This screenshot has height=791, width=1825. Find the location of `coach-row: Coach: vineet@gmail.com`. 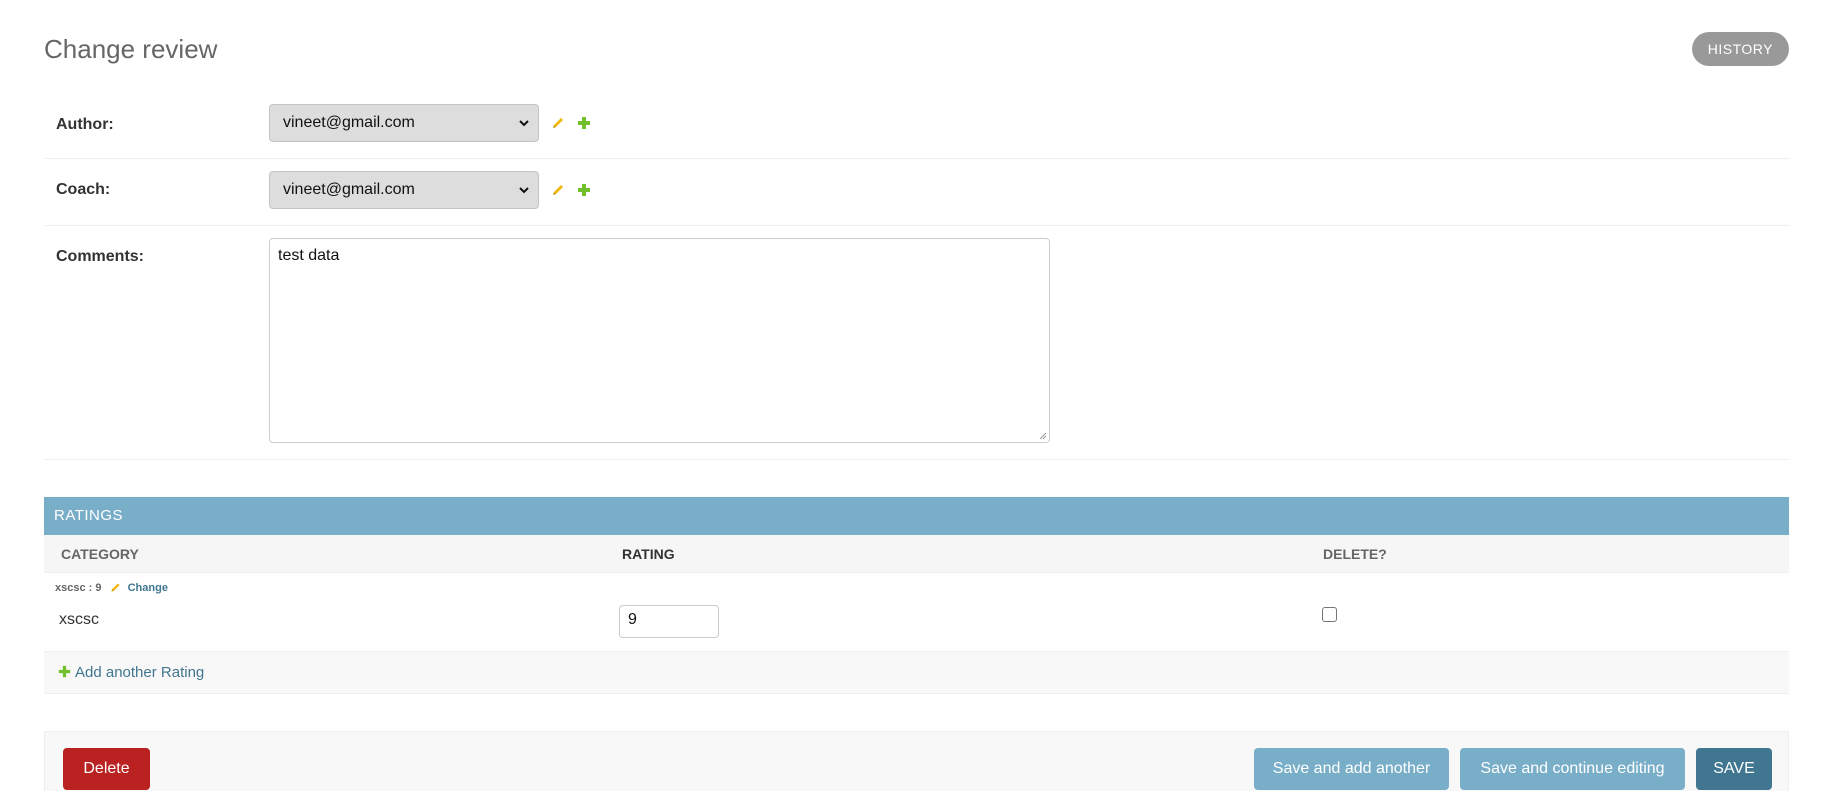

coach-row: Coach: vineet@gmail.com is located at coordinates (916, 192).